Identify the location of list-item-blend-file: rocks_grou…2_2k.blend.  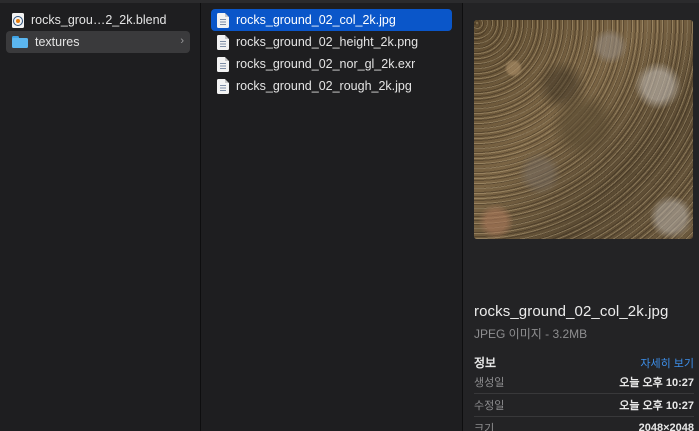
(98, 20).